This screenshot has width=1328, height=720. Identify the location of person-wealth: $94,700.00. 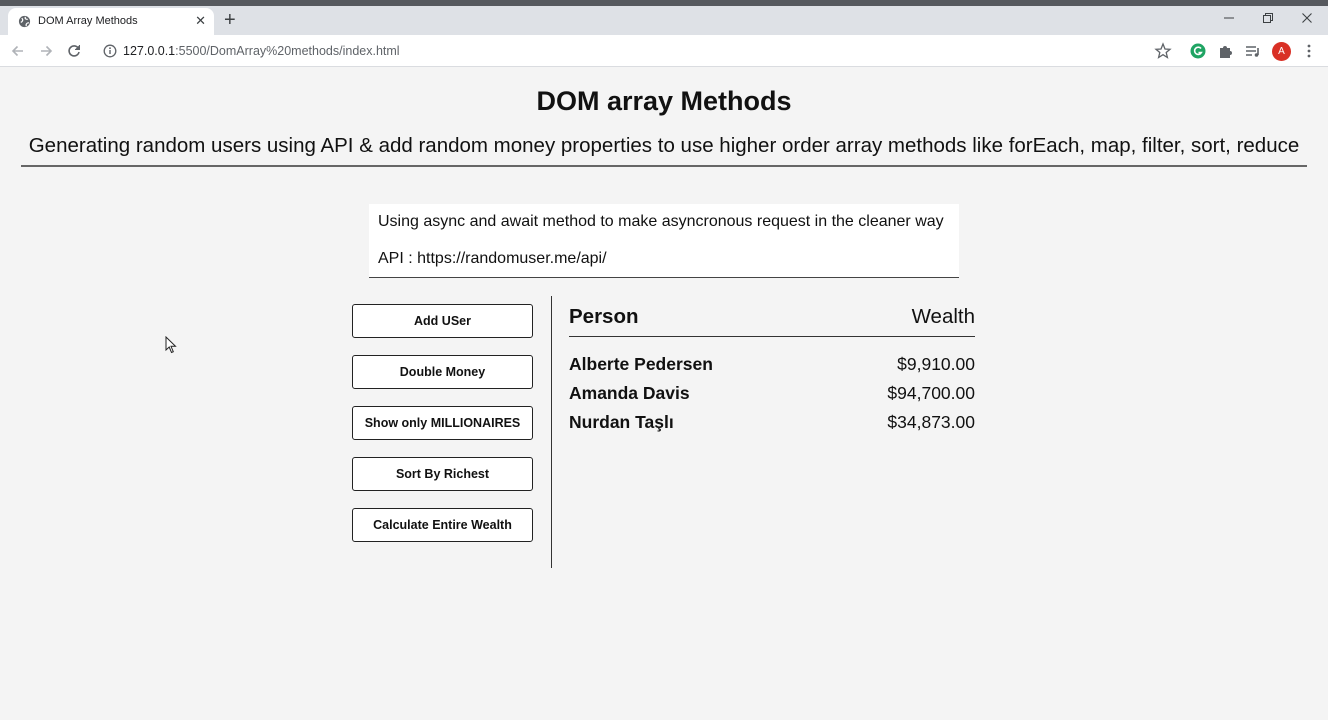
(931, 393).